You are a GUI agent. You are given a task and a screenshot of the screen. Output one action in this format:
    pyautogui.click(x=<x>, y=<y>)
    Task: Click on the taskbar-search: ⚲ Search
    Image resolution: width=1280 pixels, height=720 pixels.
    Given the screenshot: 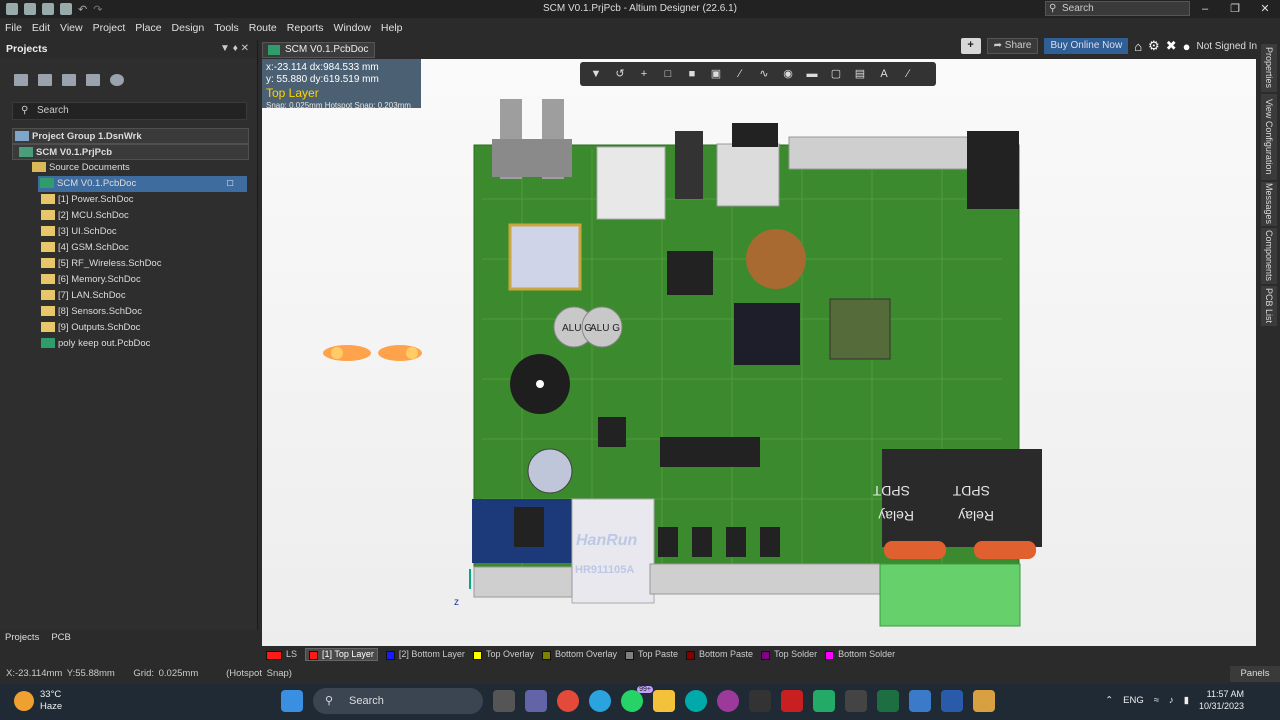 What is the action you would take?
    pyautogui.click(x=398, y=701)
    